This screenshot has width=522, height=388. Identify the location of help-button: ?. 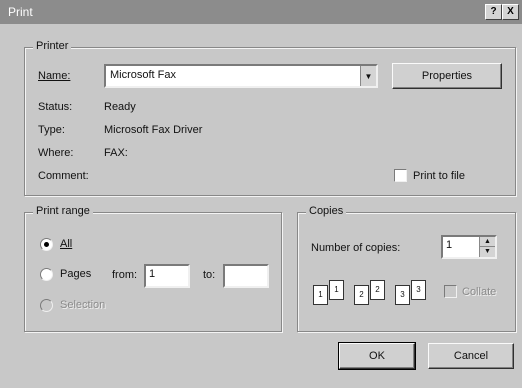
(493, 12).